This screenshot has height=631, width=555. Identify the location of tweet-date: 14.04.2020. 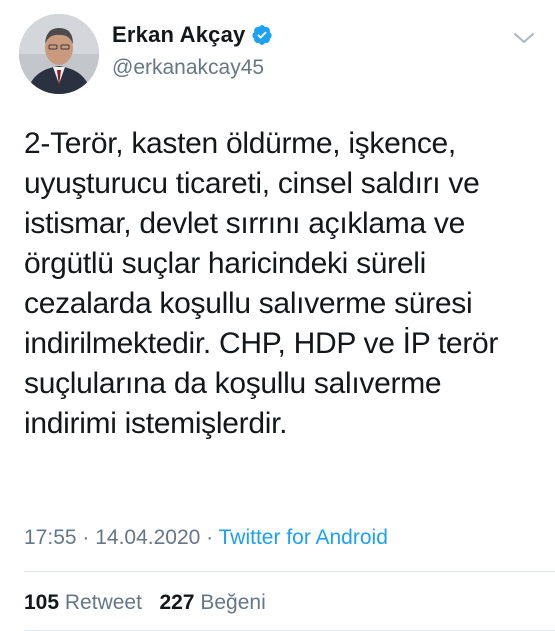
(148, 537).